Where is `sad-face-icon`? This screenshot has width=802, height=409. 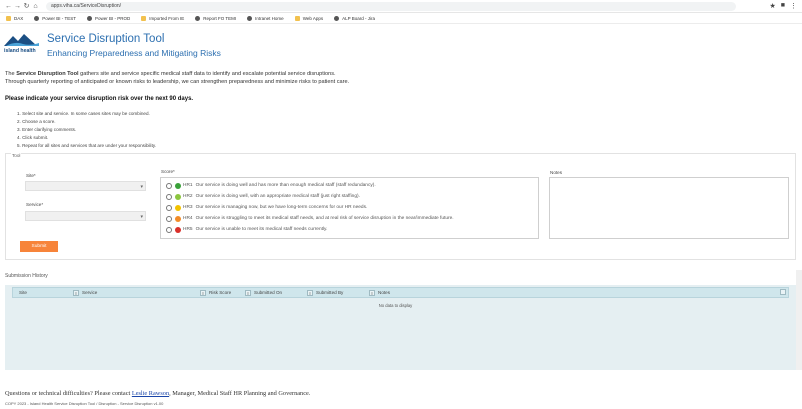 sad-face-icon is located at coordinates (178, 229).